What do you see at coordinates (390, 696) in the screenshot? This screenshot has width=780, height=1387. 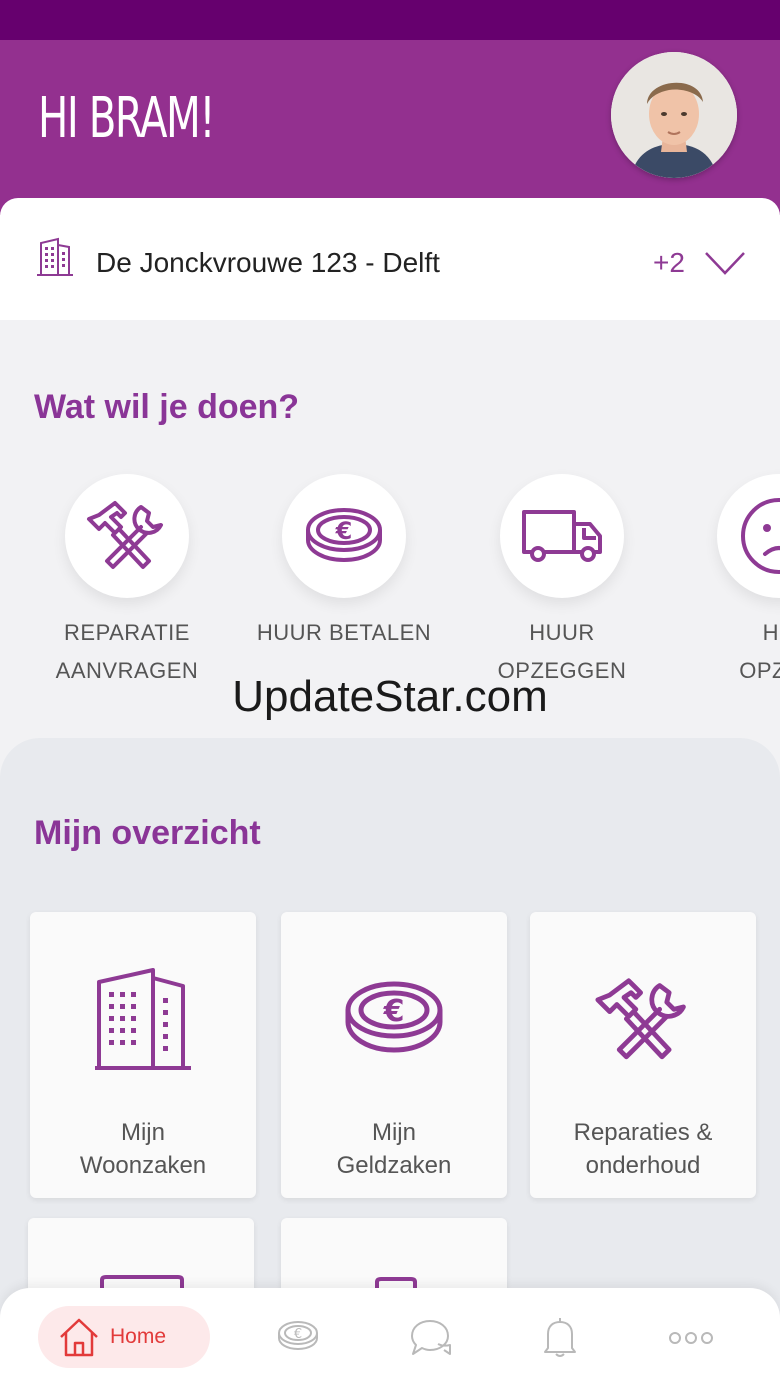 I see `watermark: UpdateStar.com` at bounding box center [390, 696].